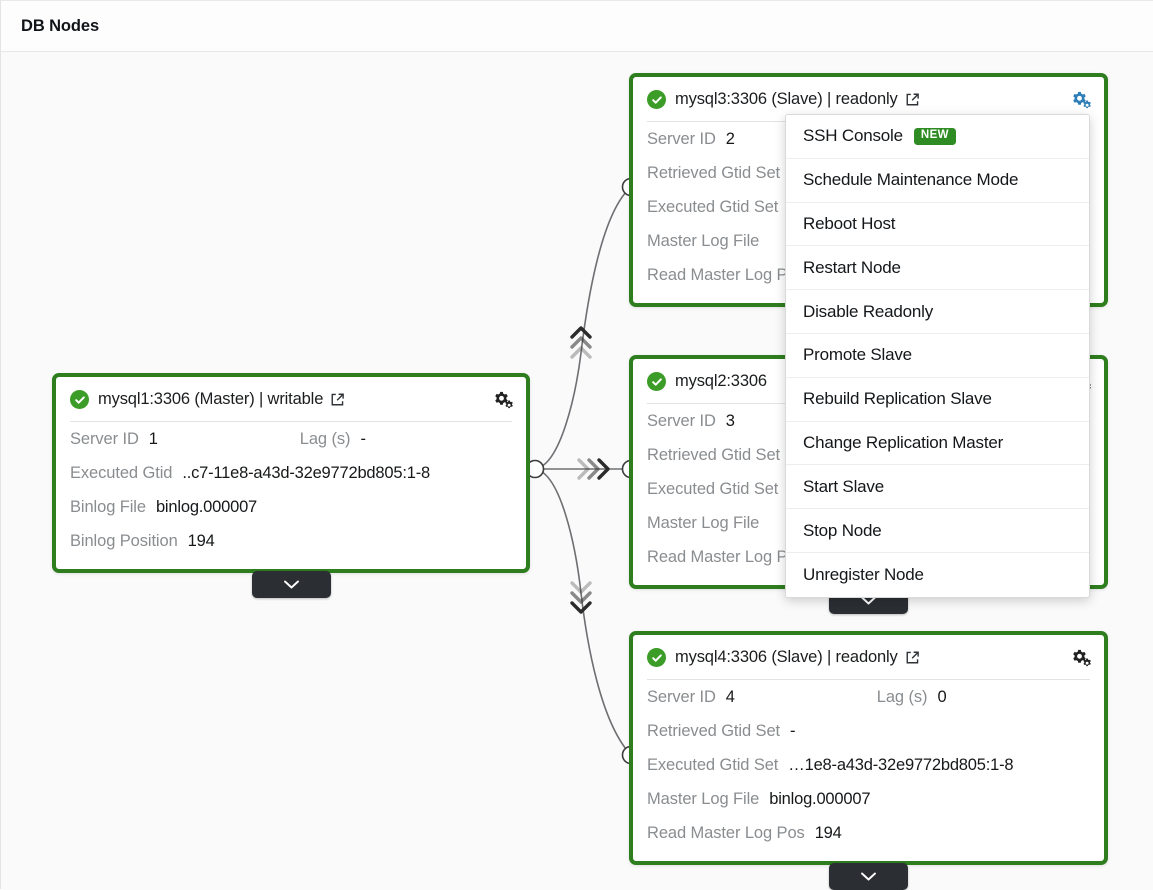 The image size is (1153, 890). What do you see at coordinates (937, 487) in the screenshot?
I see `menu-item-start-slave: Start Slave` at bounding box center [937, 487].